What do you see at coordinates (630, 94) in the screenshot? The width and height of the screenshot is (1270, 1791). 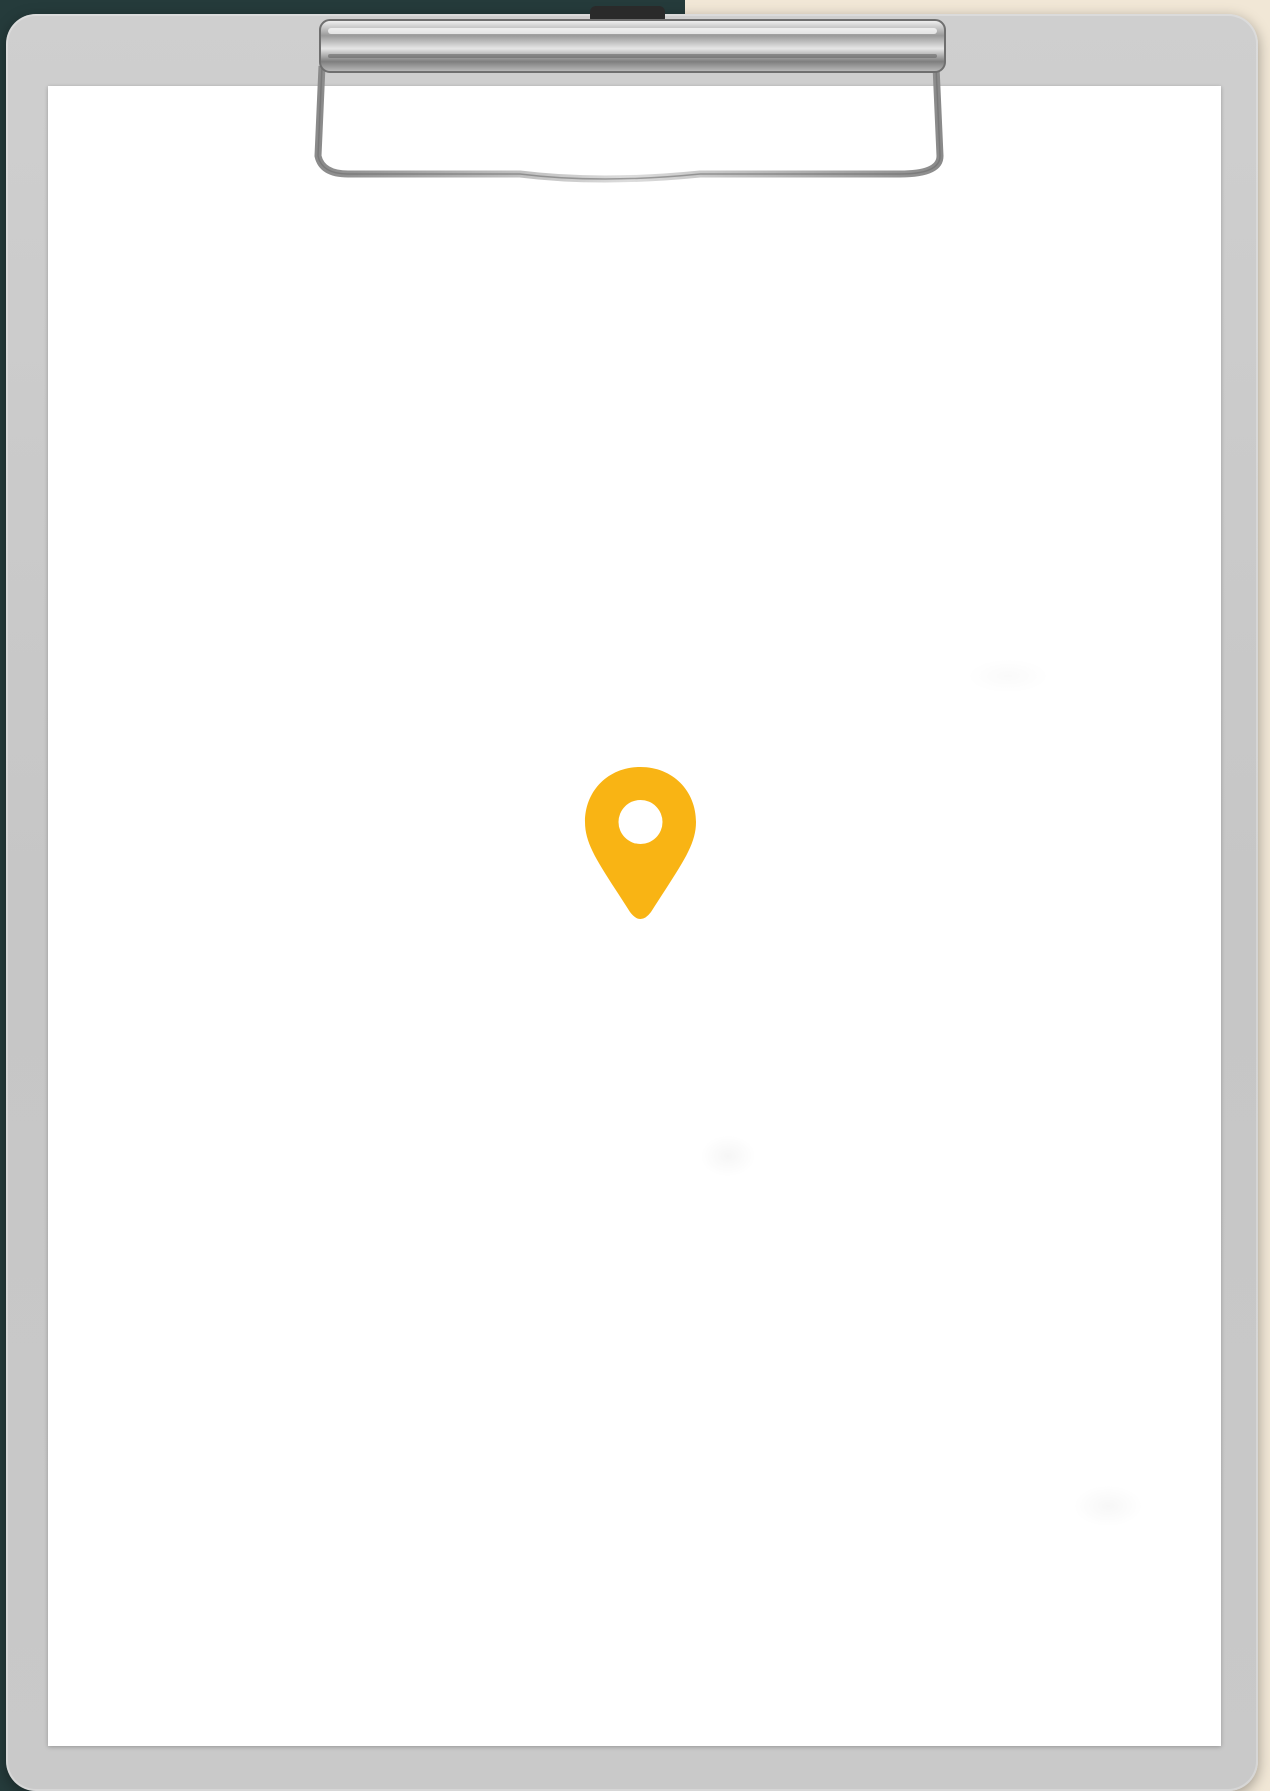 I see `clipboard-clip` at bounding box center [630, 94].